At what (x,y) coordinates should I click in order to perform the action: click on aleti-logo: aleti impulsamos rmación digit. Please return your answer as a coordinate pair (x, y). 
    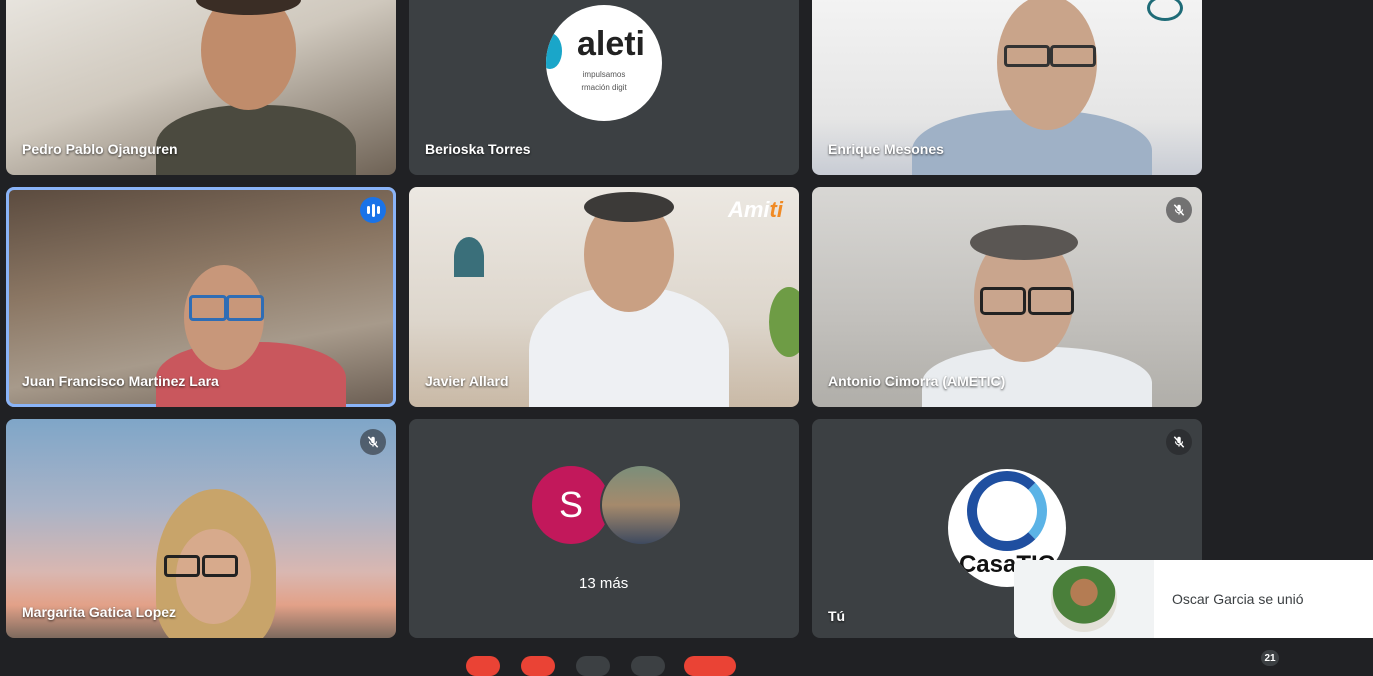
    Looking at the image, I should click on (604, 63).